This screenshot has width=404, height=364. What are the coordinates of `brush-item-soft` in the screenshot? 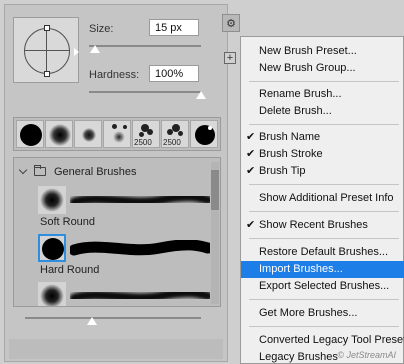 It's located at (124, 294).